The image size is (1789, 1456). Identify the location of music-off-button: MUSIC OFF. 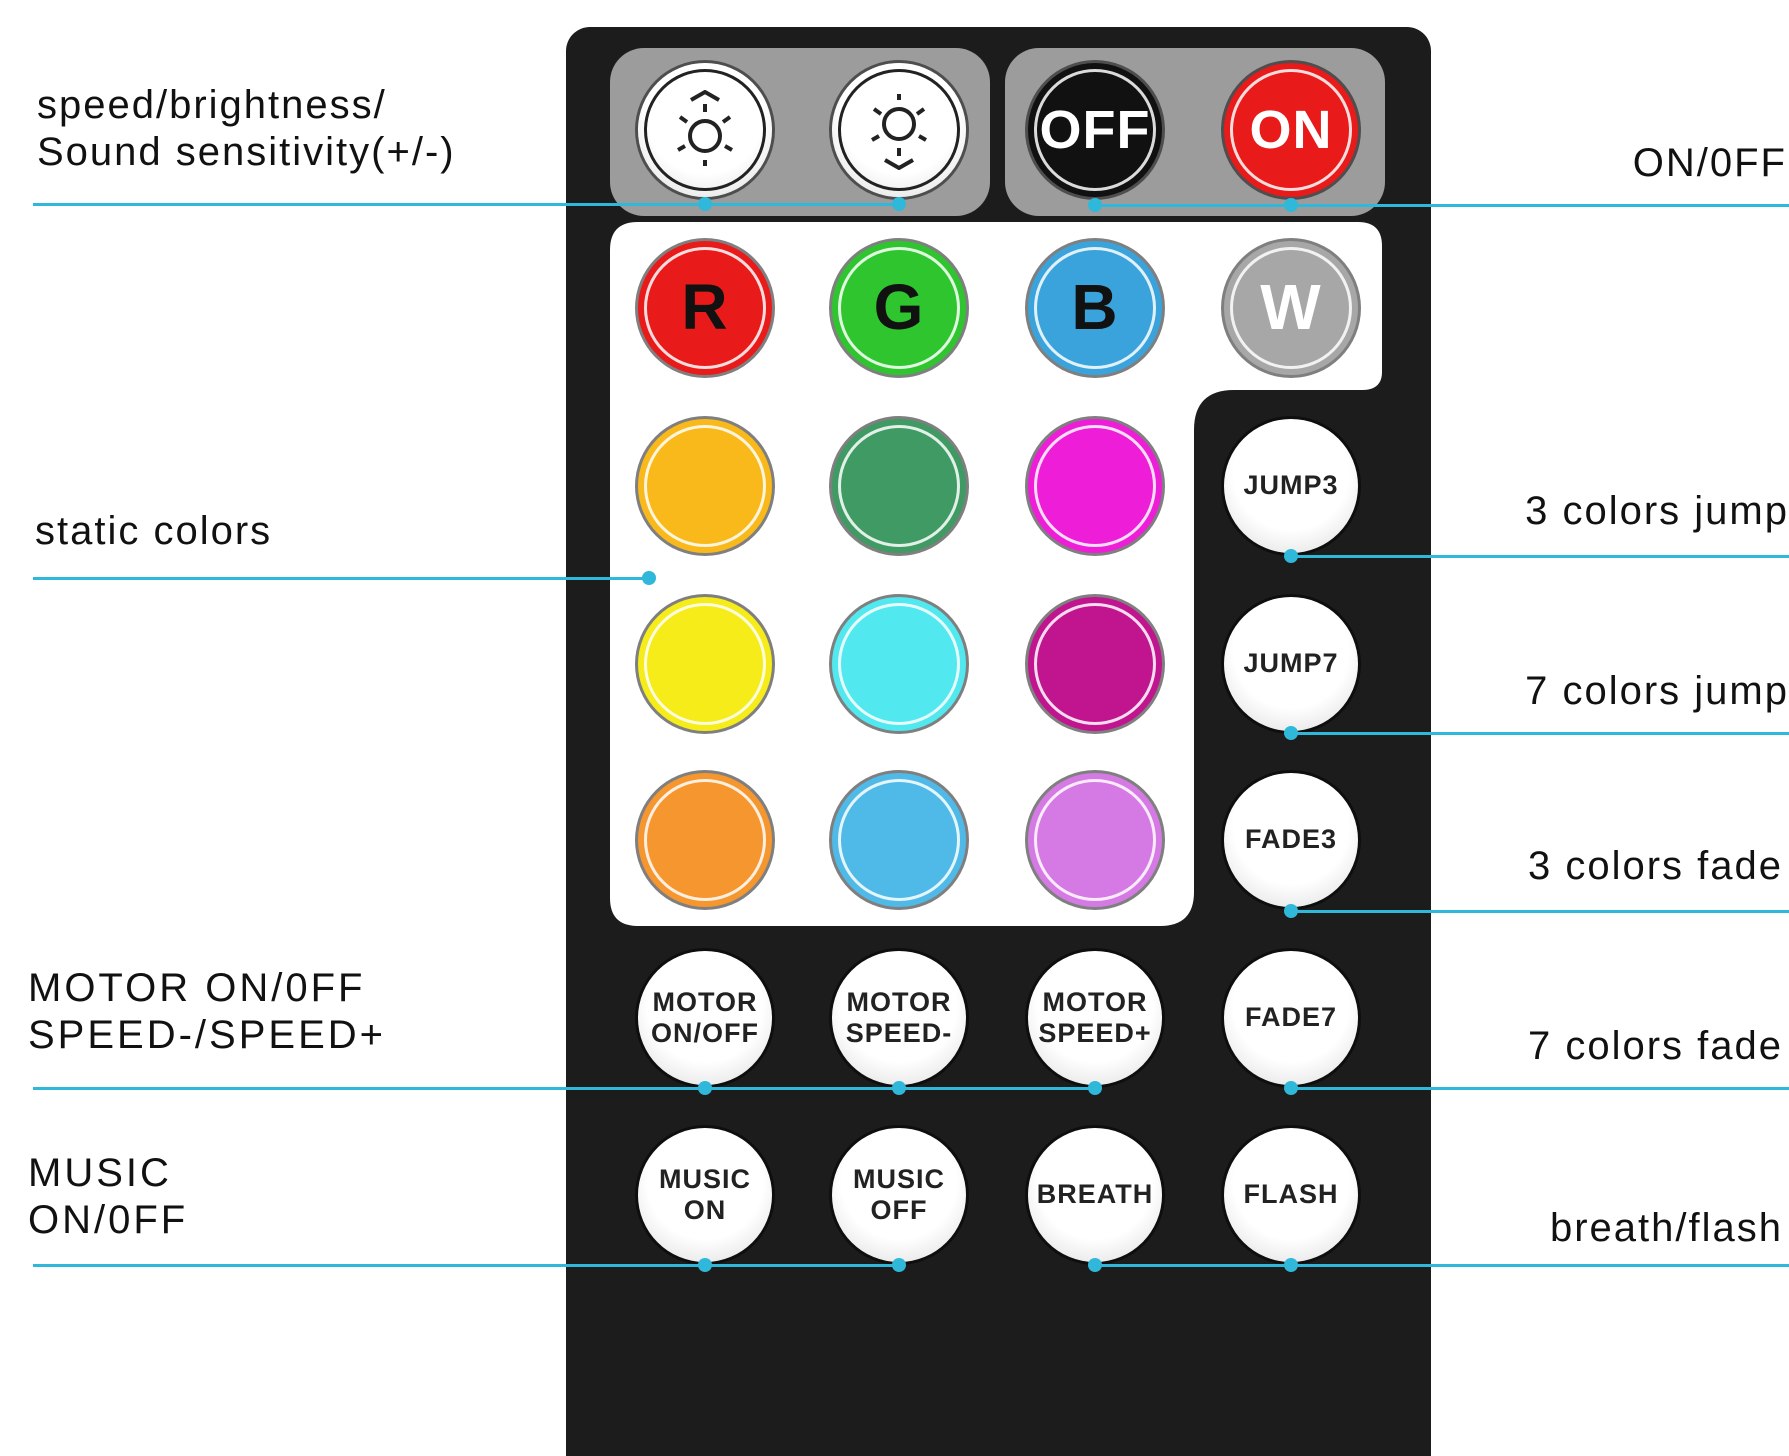
(899, 1195).